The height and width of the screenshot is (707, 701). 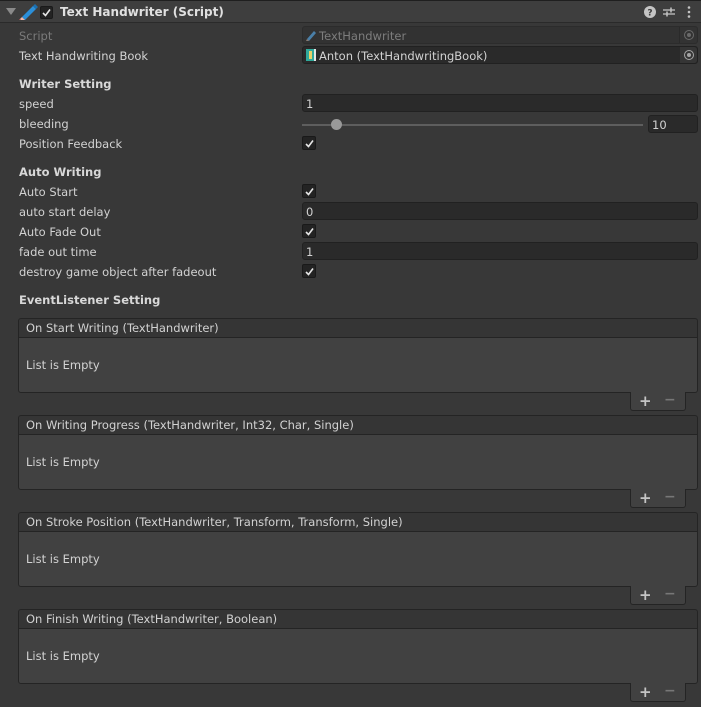 I want to click on book-object-field: Anton (TextHandwritingBook), so click(x=500, y=55).